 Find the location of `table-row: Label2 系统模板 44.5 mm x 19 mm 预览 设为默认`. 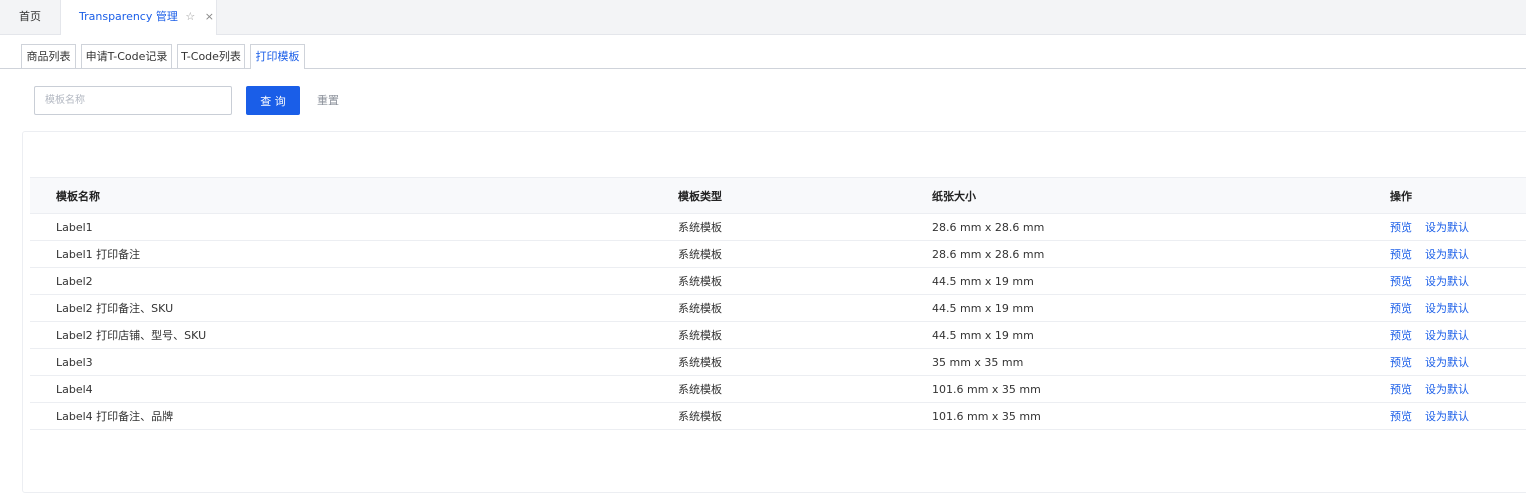

table-row: Label2 系统模板 44.5 mm x 19 mm 预览 设为默认 is located at coordinates (778, 281).